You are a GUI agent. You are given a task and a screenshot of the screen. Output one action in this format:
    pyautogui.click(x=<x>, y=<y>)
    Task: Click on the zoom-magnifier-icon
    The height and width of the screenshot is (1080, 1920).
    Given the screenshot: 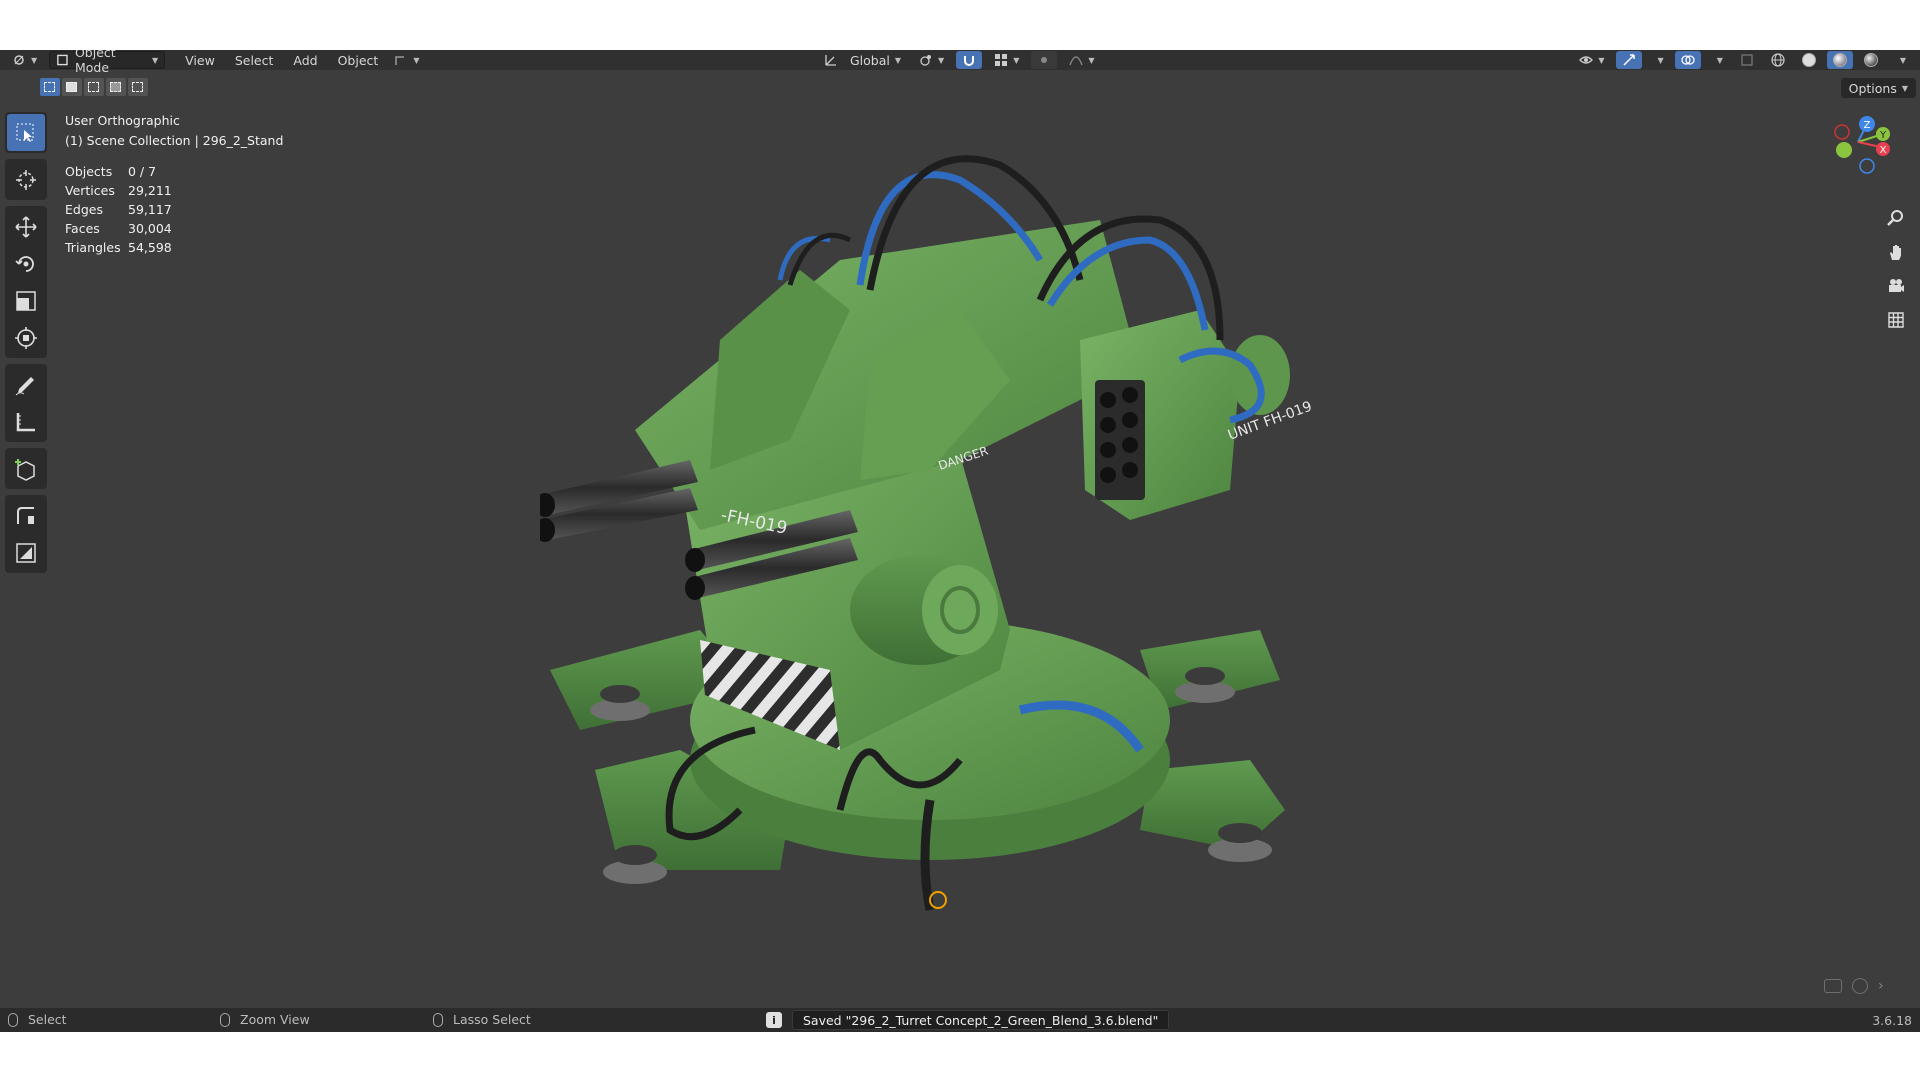 What is the action you would take?
    pyautogui.click(x=1895, y=218)
    